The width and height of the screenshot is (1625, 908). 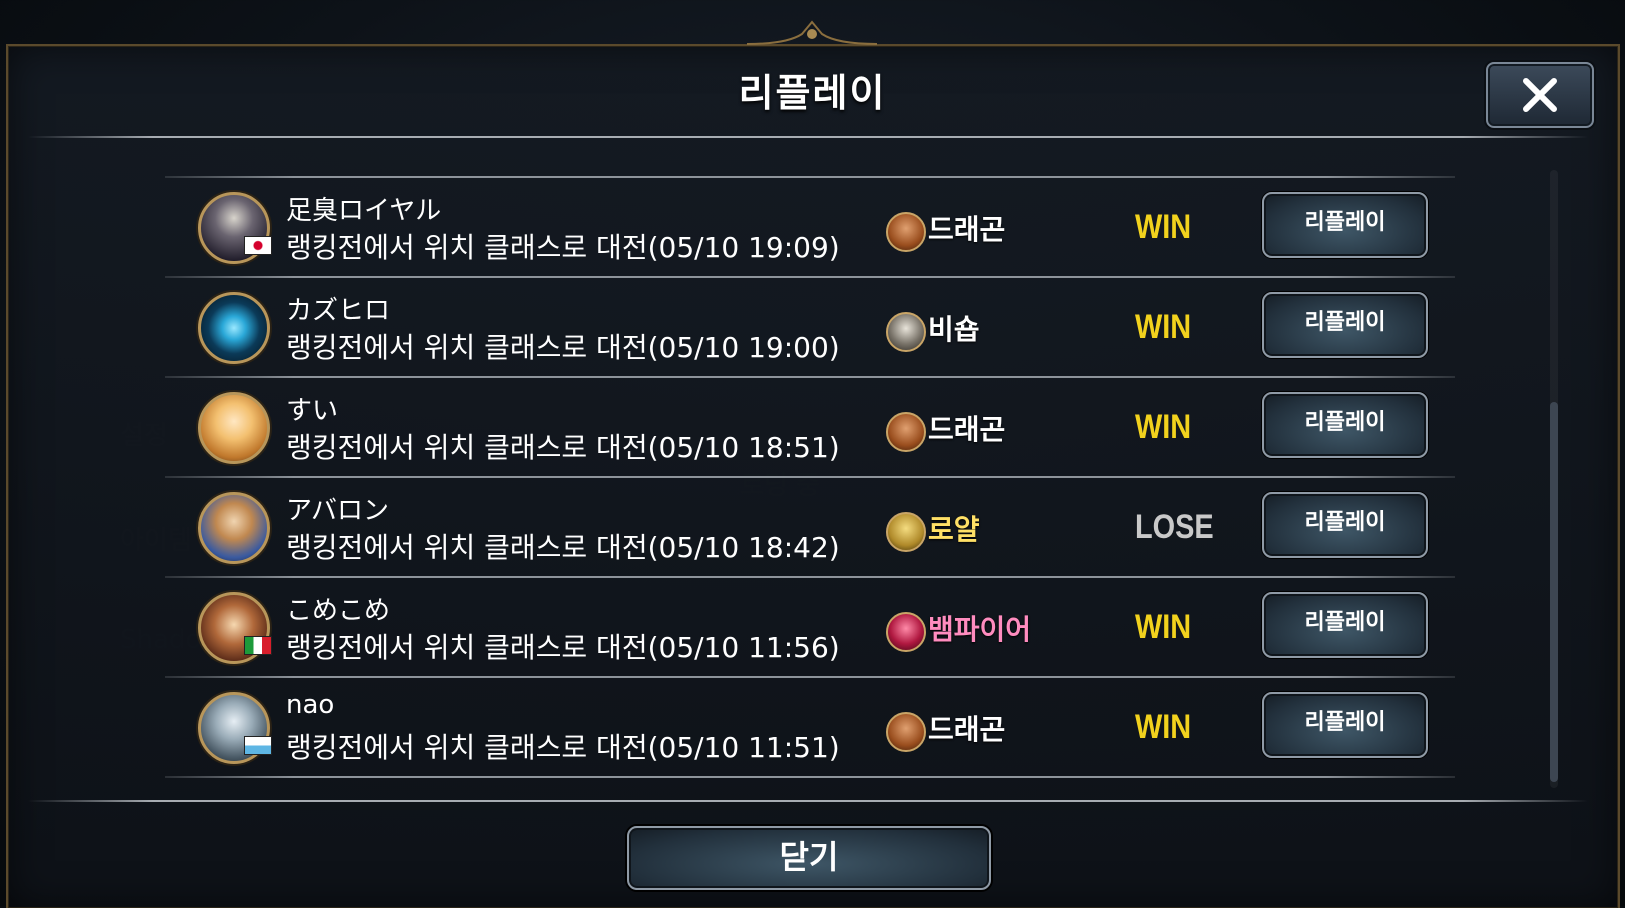 I want to click on opponent-name: アバロン, so click(x=337, y=511).